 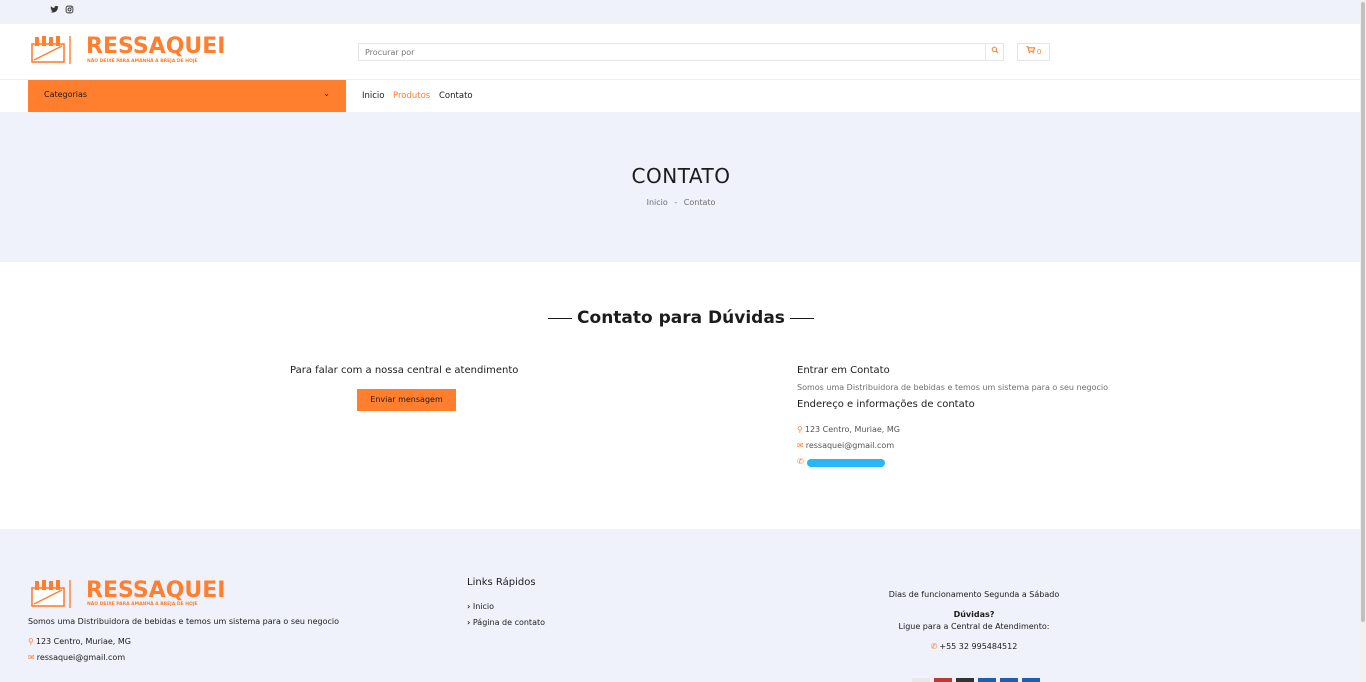 I want to click on footer-doubts: Dúvidas?, so click(x=974, y=614).